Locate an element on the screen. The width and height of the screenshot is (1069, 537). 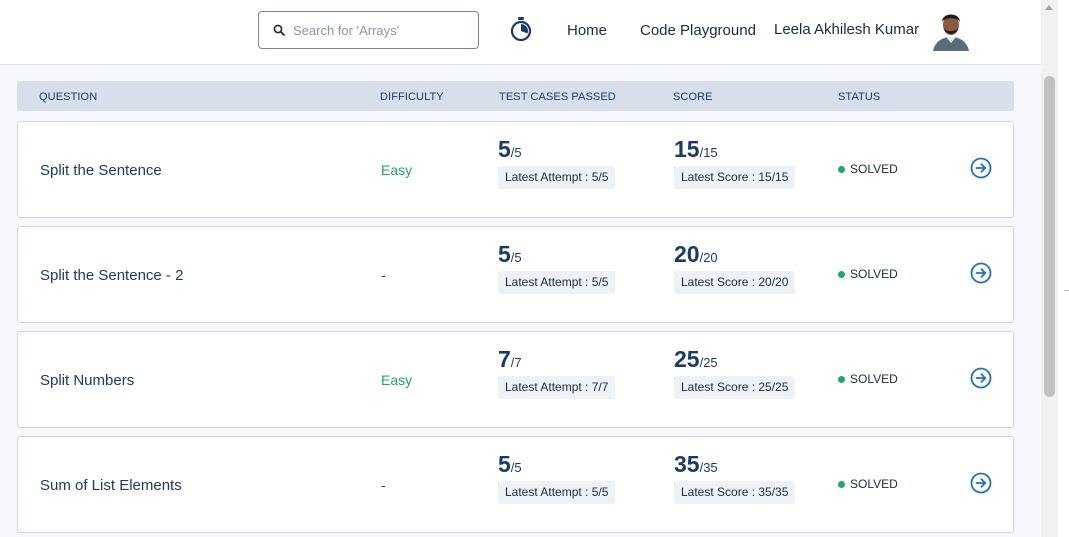
score-value: 25 is located at coordinates (687, 359).